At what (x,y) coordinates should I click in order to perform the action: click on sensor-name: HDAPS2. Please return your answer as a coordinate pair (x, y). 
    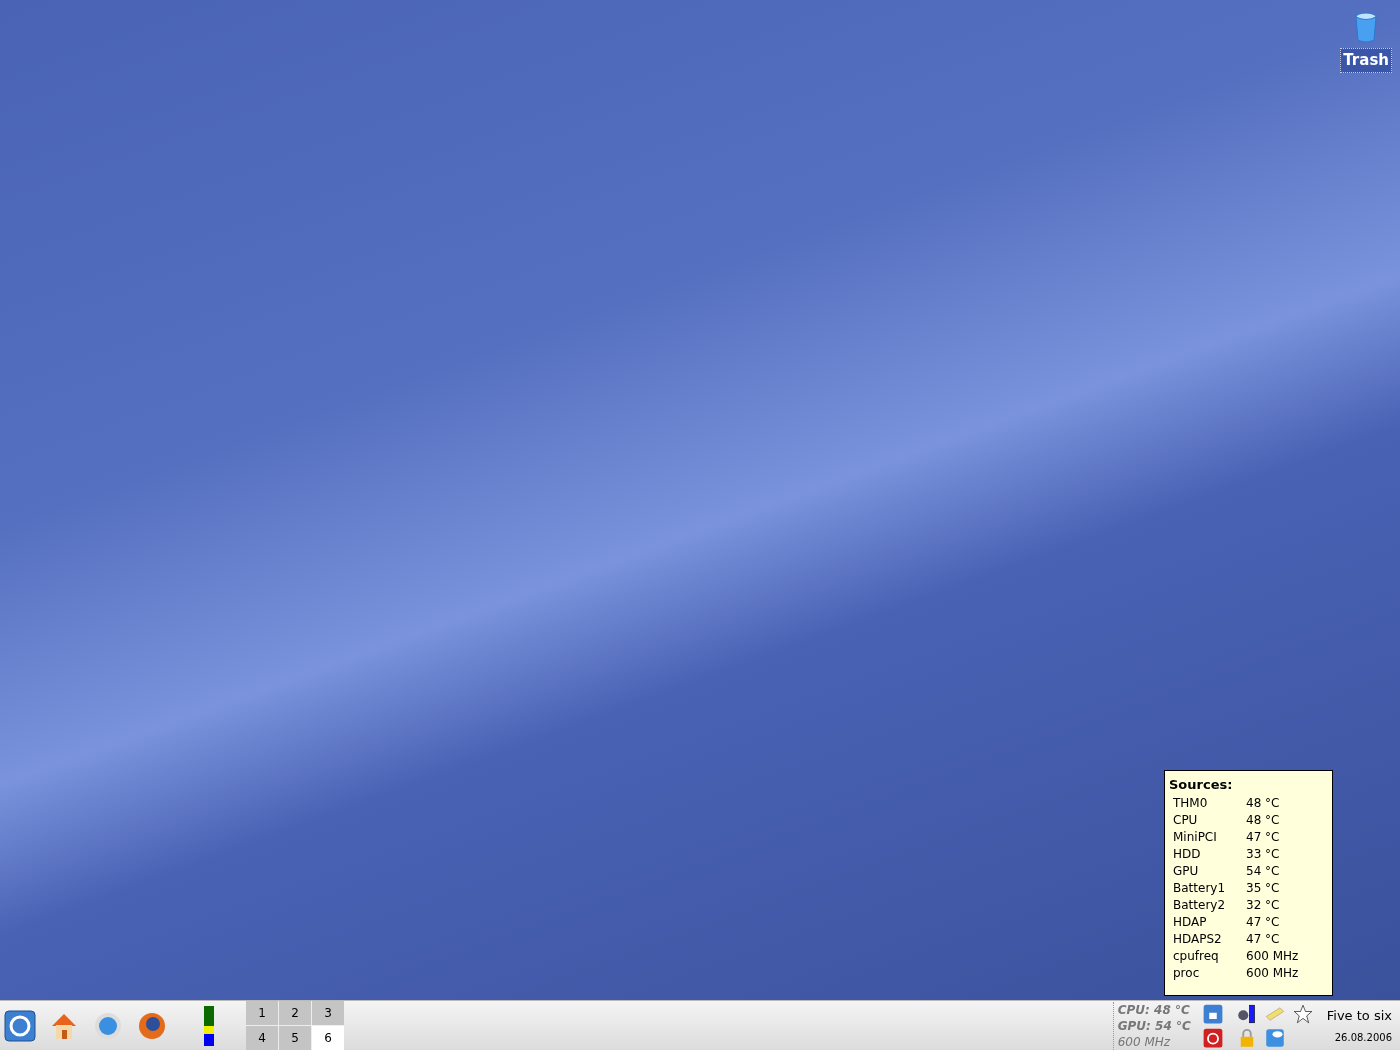
    Looking at the image, I should click on (1198, 939).